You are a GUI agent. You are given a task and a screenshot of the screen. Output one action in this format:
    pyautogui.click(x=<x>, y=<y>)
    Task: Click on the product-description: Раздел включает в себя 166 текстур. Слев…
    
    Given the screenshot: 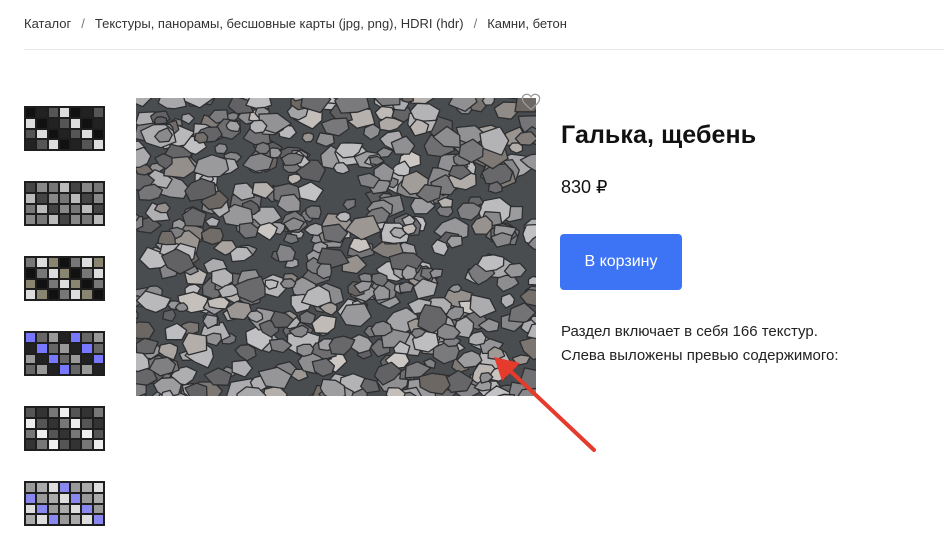 What is the action you would take?
    pyautogui.click(x=741, y=344)
    